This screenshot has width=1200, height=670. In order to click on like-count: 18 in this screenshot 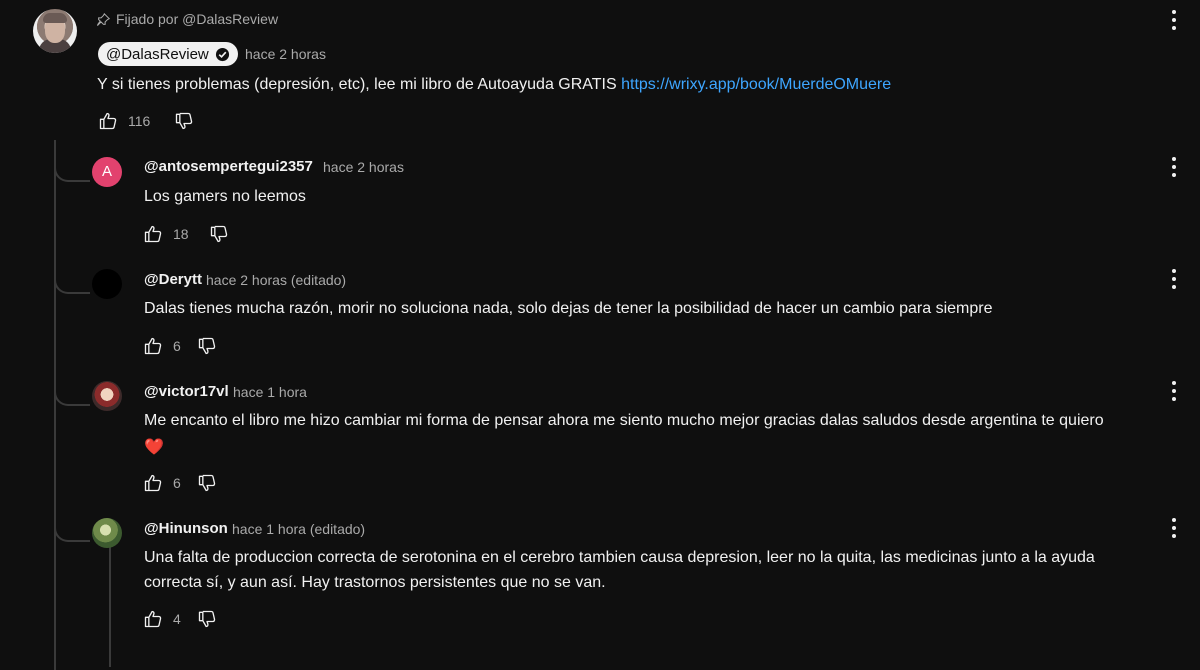, I will do `click(181, 234)`.